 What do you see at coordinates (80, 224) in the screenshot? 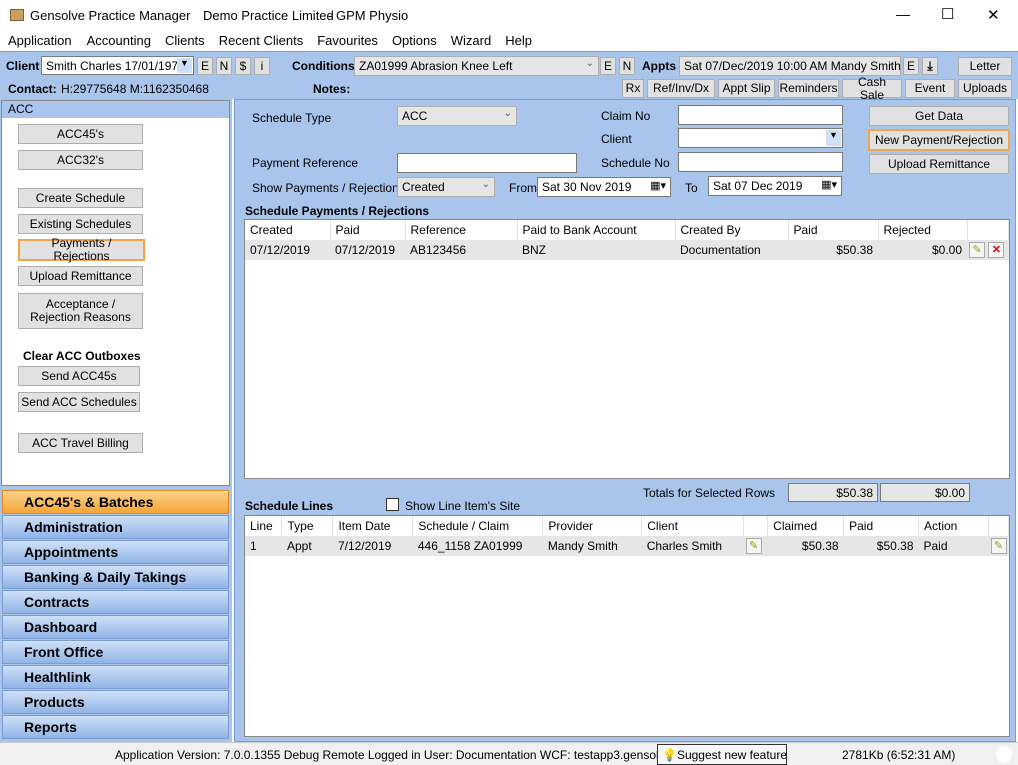
I see `existing-schedules-button: Existing Schedules` at bounding box center [80, 224].